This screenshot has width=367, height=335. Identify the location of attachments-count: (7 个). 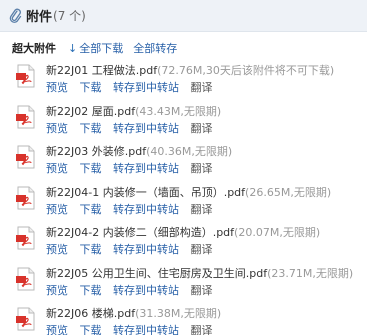
(69, 16).